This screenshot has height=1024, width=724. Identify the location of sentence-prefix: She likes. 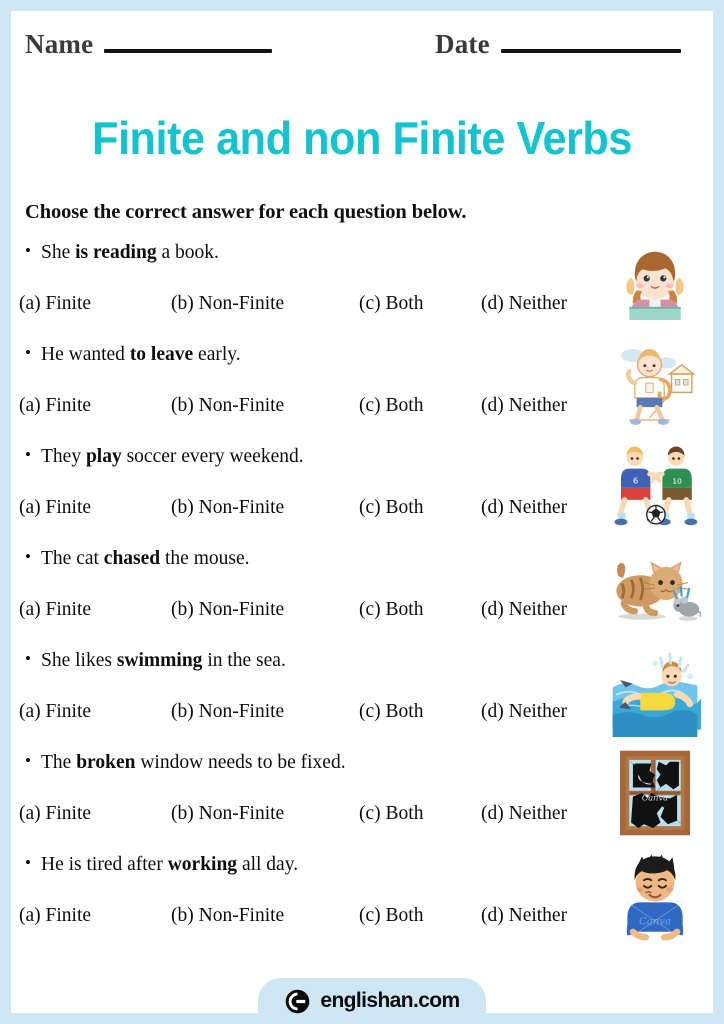
(79, 660).